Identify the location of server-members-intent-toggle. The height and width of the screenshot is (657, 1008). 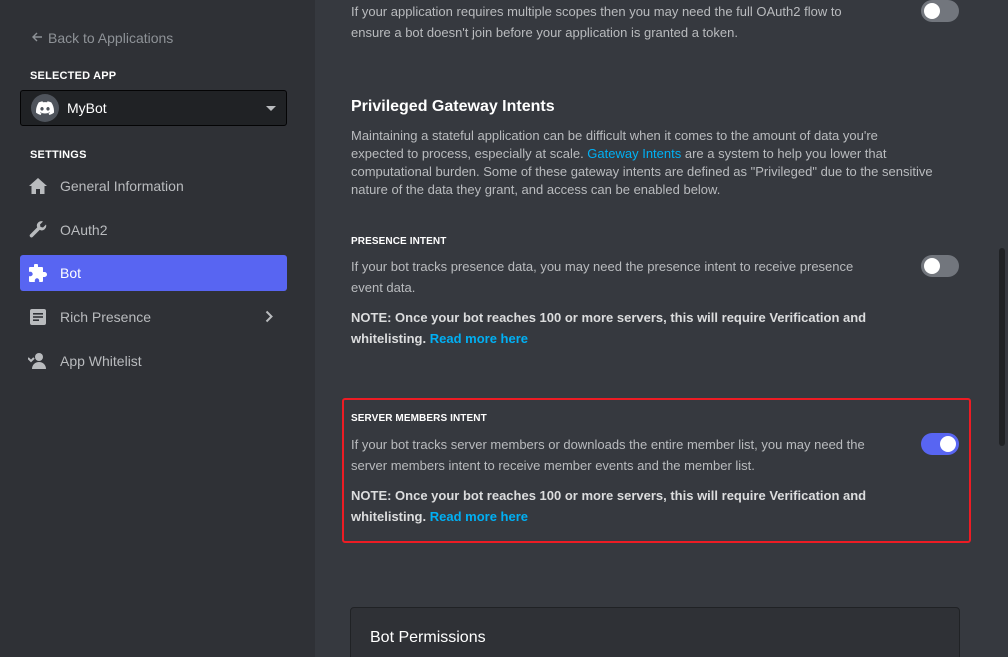
(940, 444).